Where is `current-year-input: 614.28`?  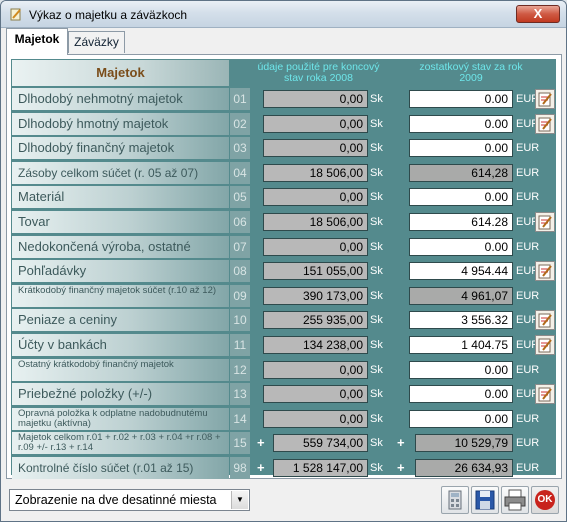
current-year-input: 614.28 is located at coordinates (461, 222).